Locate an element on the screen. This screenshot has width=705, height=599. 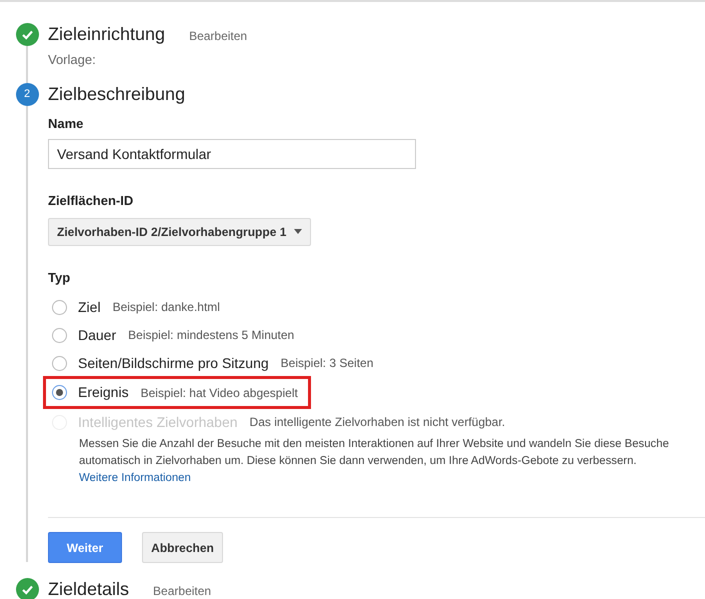
name-field: Versand Kontaktformular is located at coordinates (232, 154).